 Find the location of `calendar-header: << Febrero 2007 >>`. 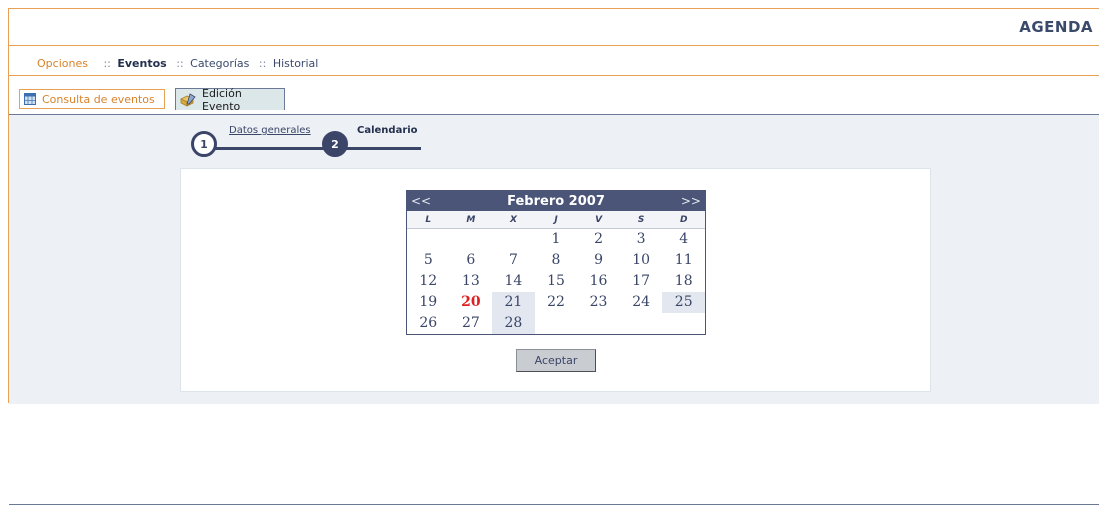

calendar-header: << Febrero 2007 >> is located at coordinates (556, 201).